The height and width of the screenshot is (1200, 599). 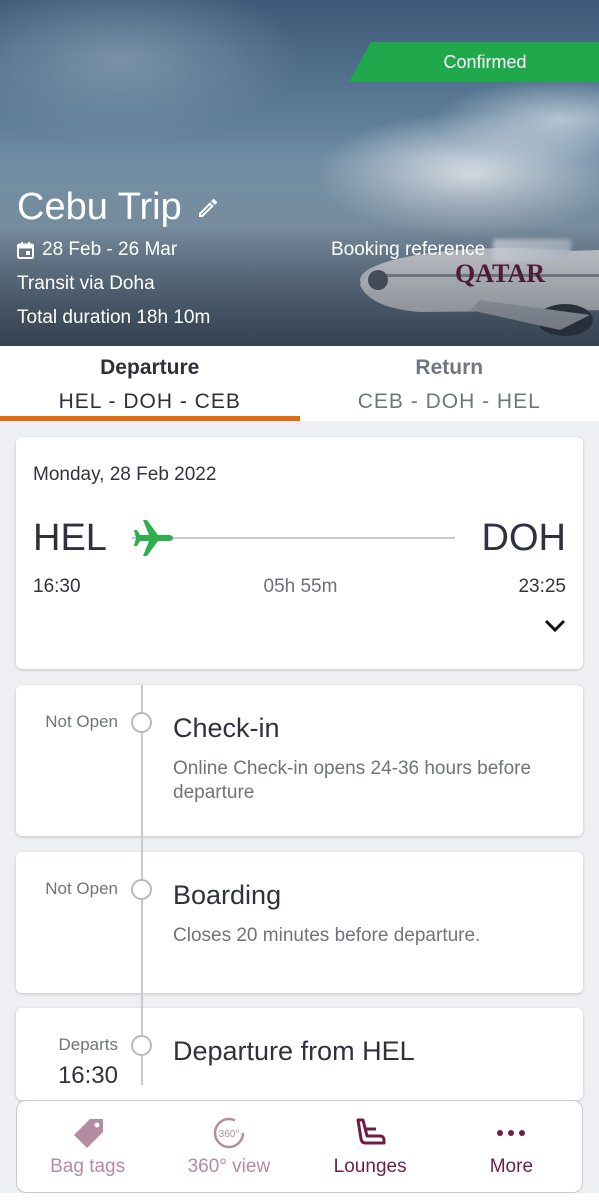 I want to click on boarding-status: Not Open, so click(x=81, y=888).